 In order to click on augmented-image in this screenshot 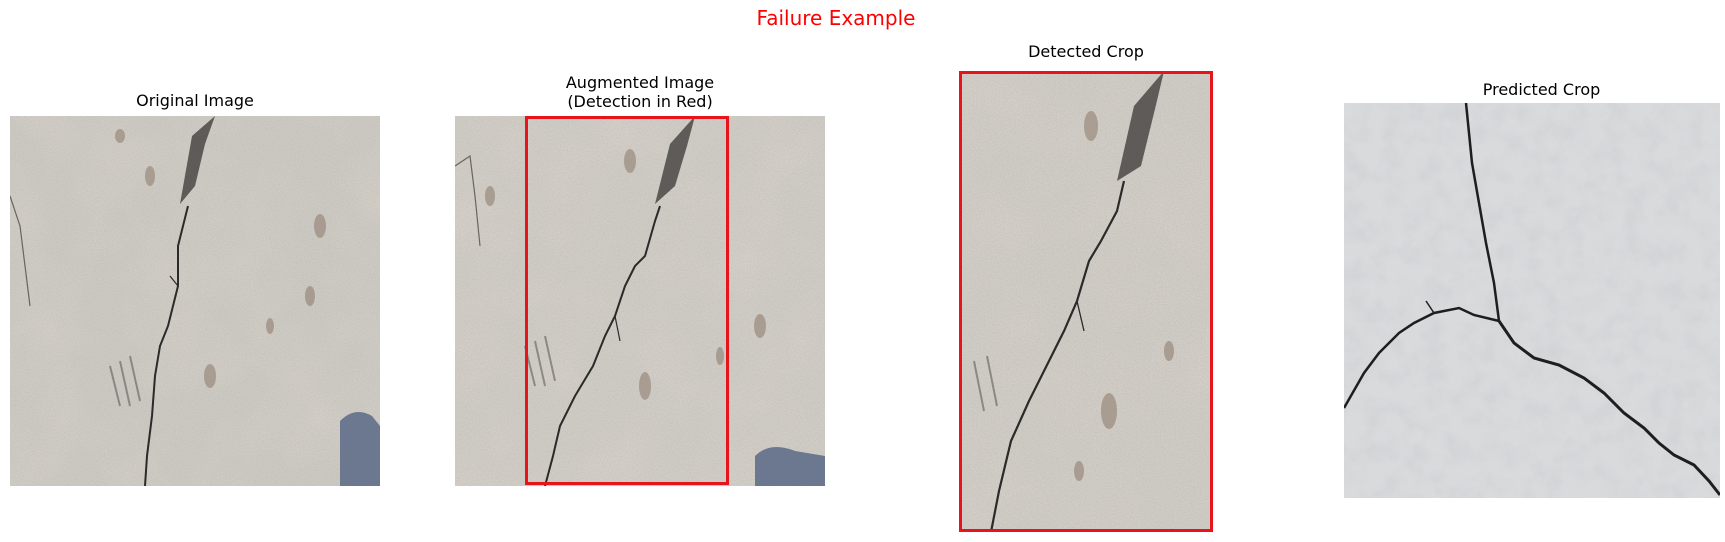, I will do `click(640, 301)`.